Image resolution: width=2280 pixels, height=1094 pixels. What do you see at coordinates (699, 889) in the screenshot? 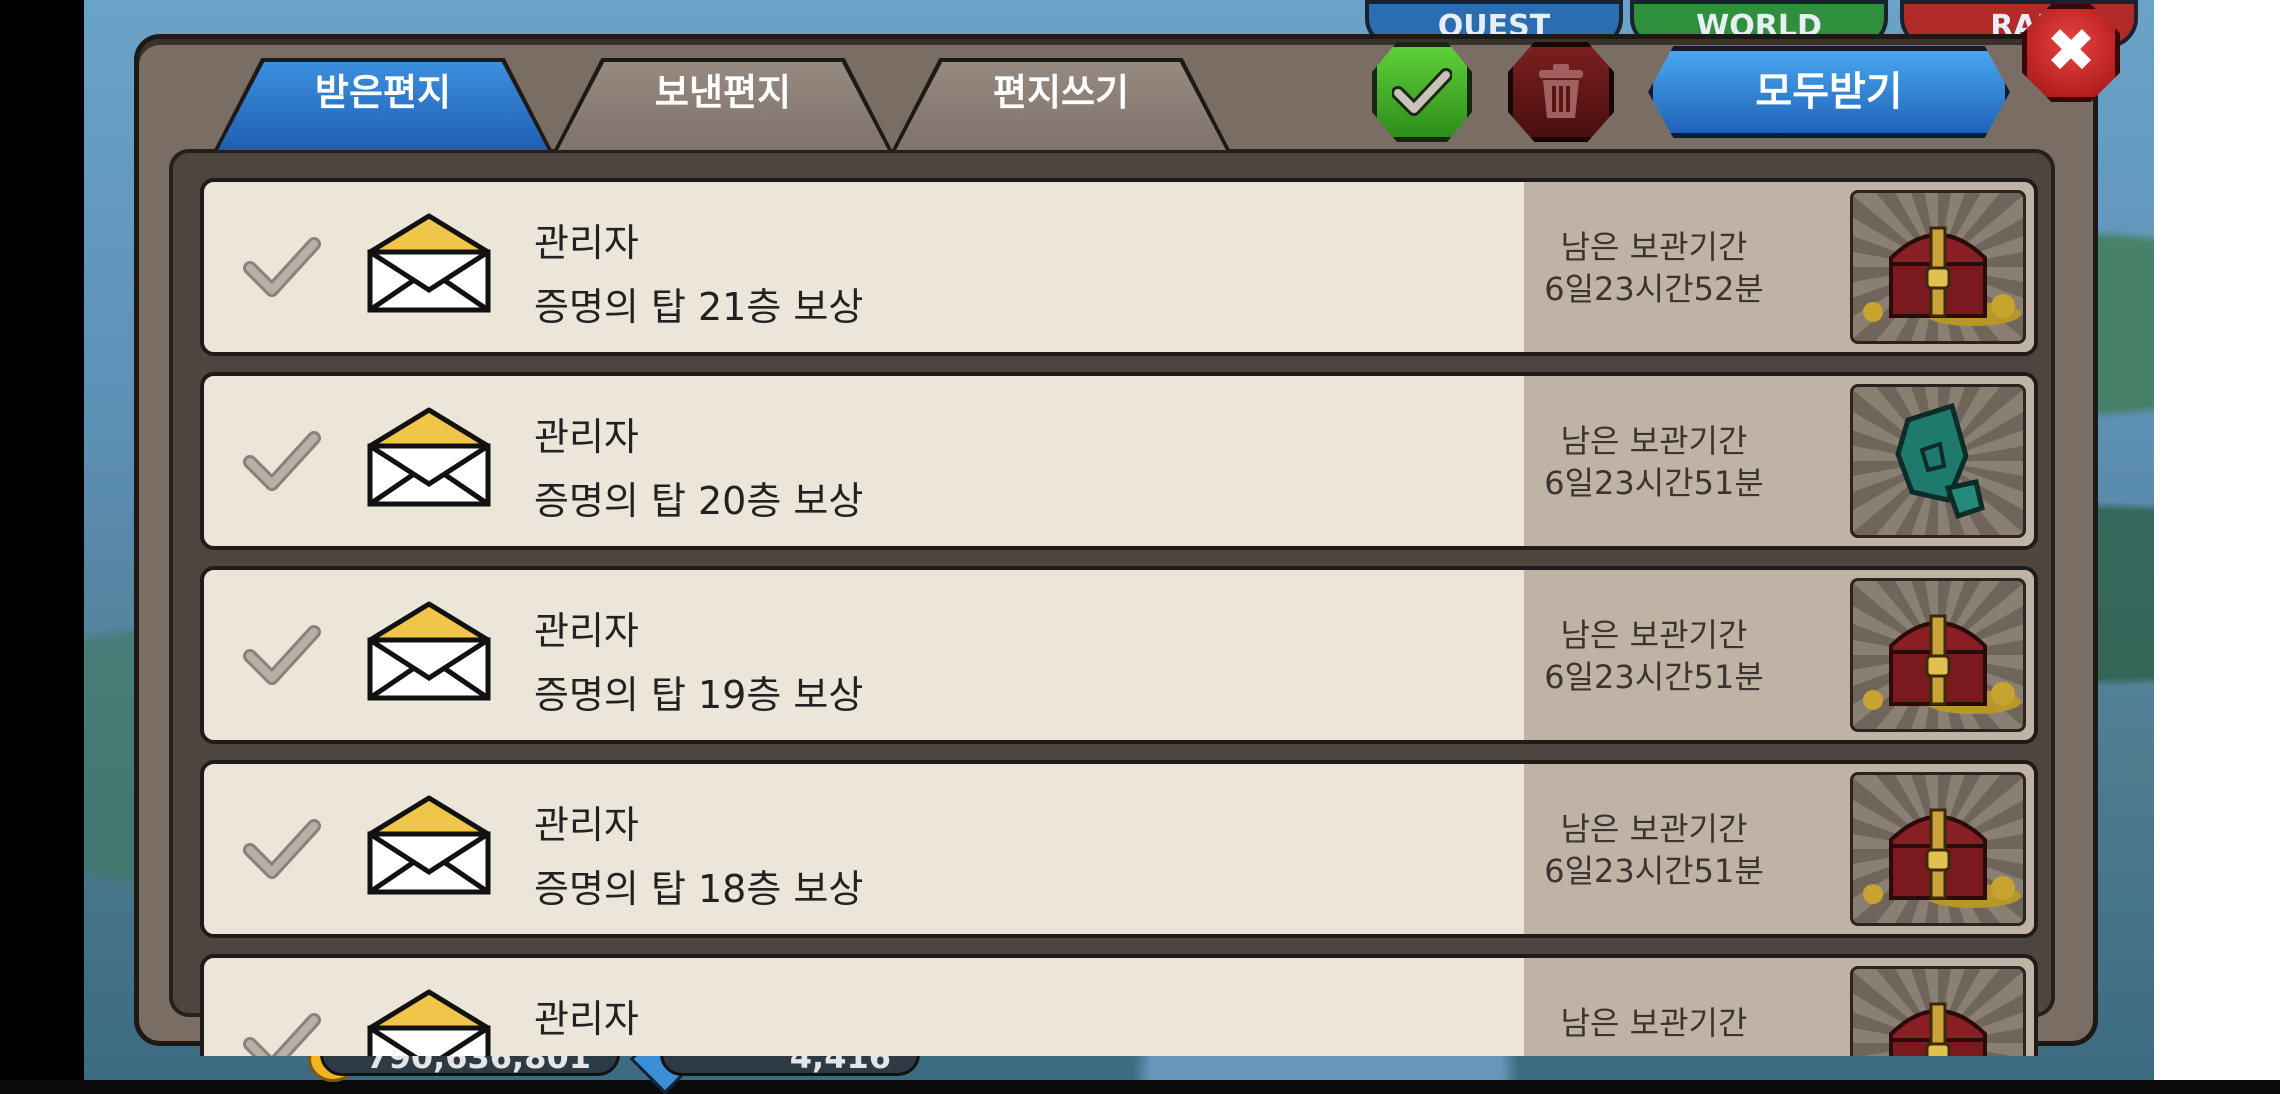
I see `mail-subject: 증명의 탑 18층 보상` at bounding box center [699, 889].